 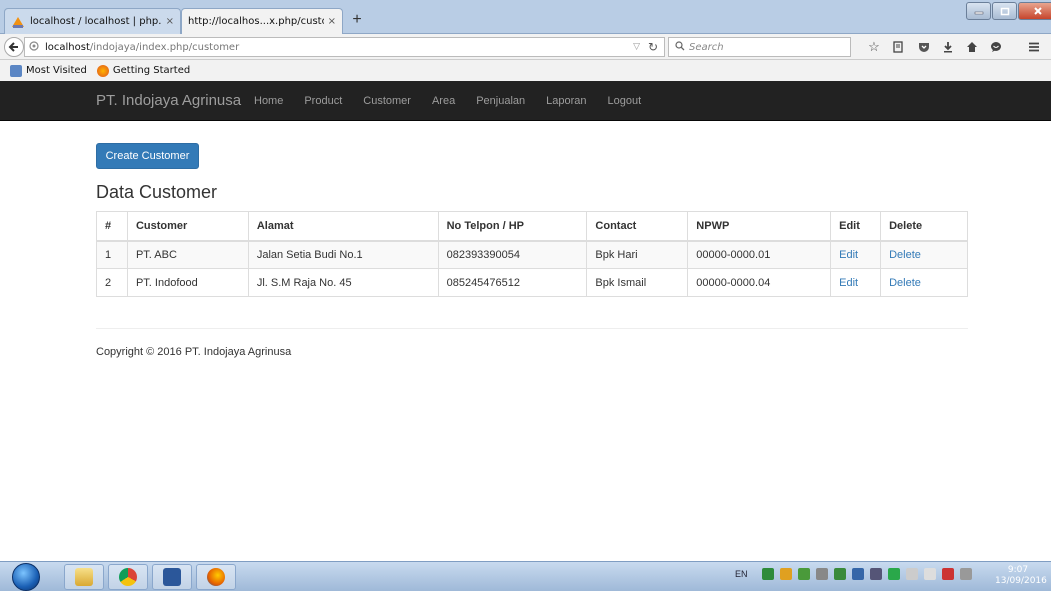 I want to click on taskbar-explorer, so click(x=84, y=577).